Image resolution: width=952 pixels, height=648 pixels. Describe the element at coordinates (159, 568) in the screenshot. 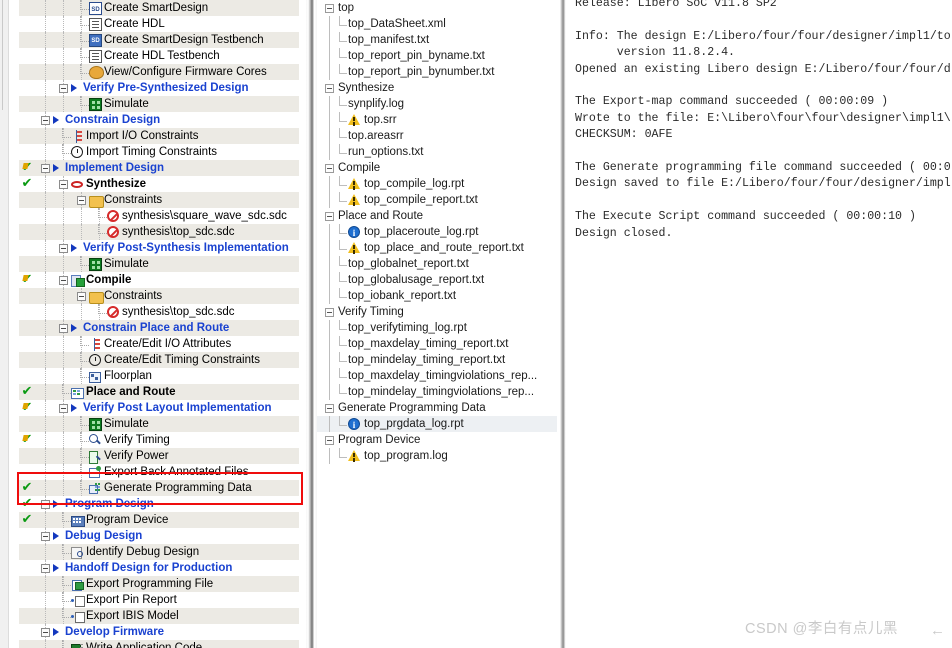

I see `design-flow-row: Handoff Design for Production` at that location.